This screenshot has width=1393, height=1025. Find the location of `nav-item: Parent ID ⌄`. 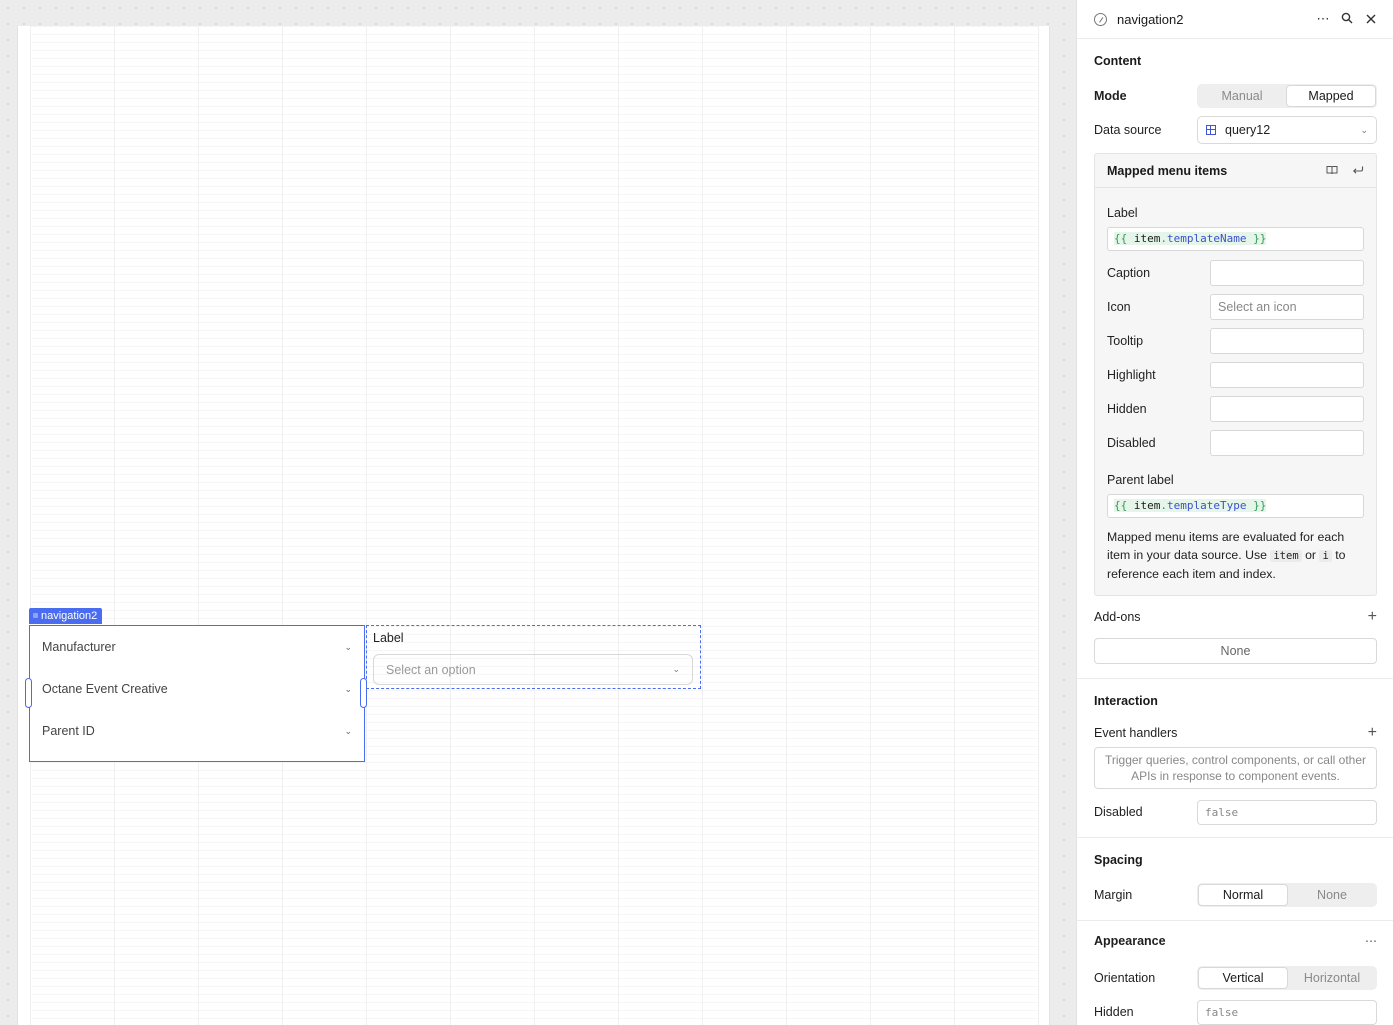

nav-item: Parent ID ⌄ is located at coordinates (197, 731).